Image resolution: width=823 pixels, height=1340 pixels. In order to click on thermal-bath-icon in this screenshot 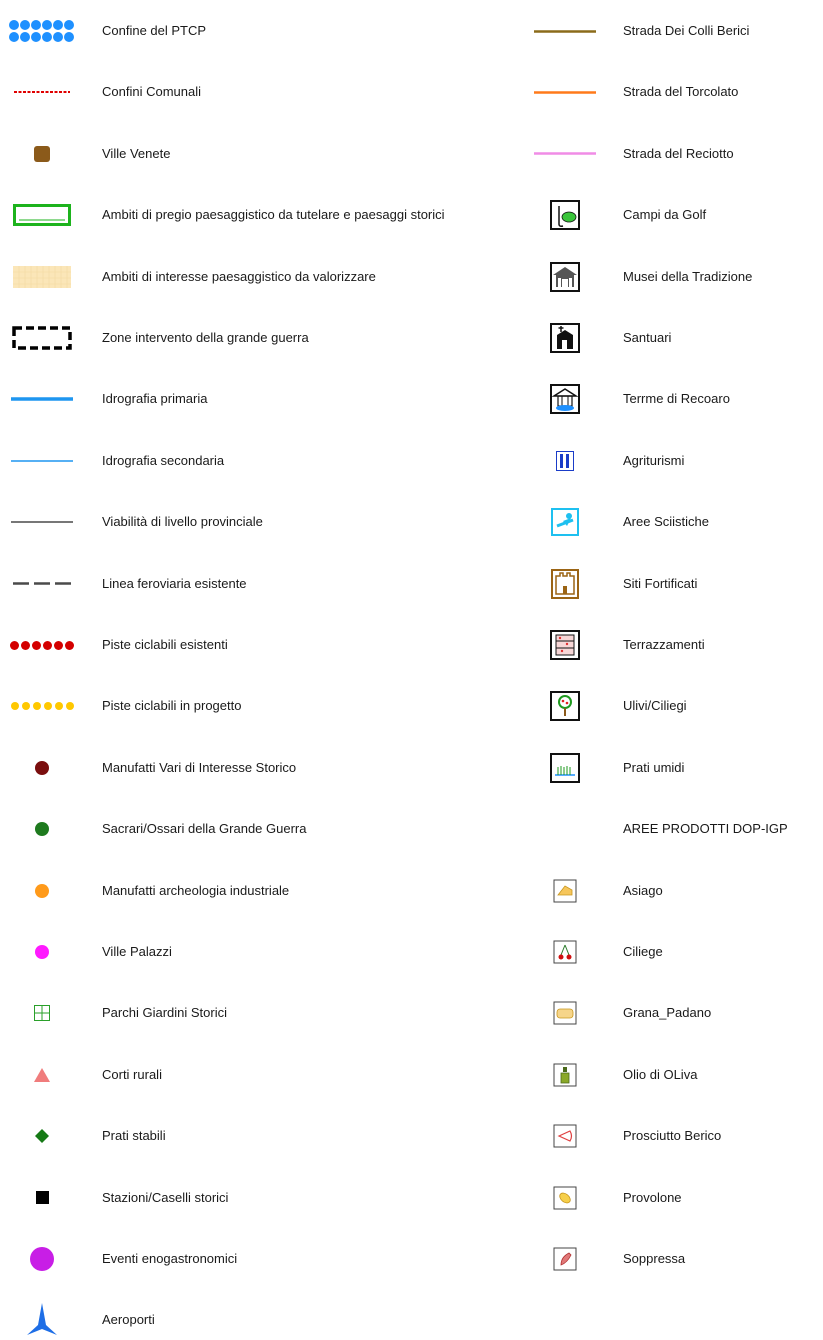, I will do `click(565, 399)`.